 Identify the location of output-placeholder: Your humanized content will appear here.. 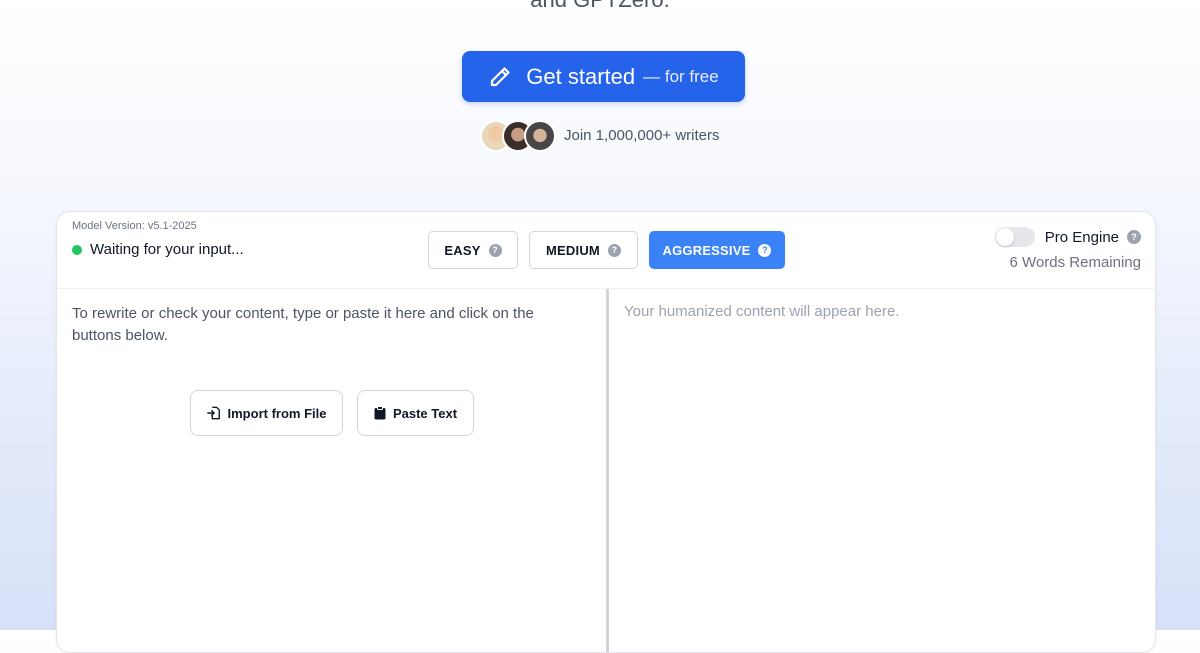
(762, 311).